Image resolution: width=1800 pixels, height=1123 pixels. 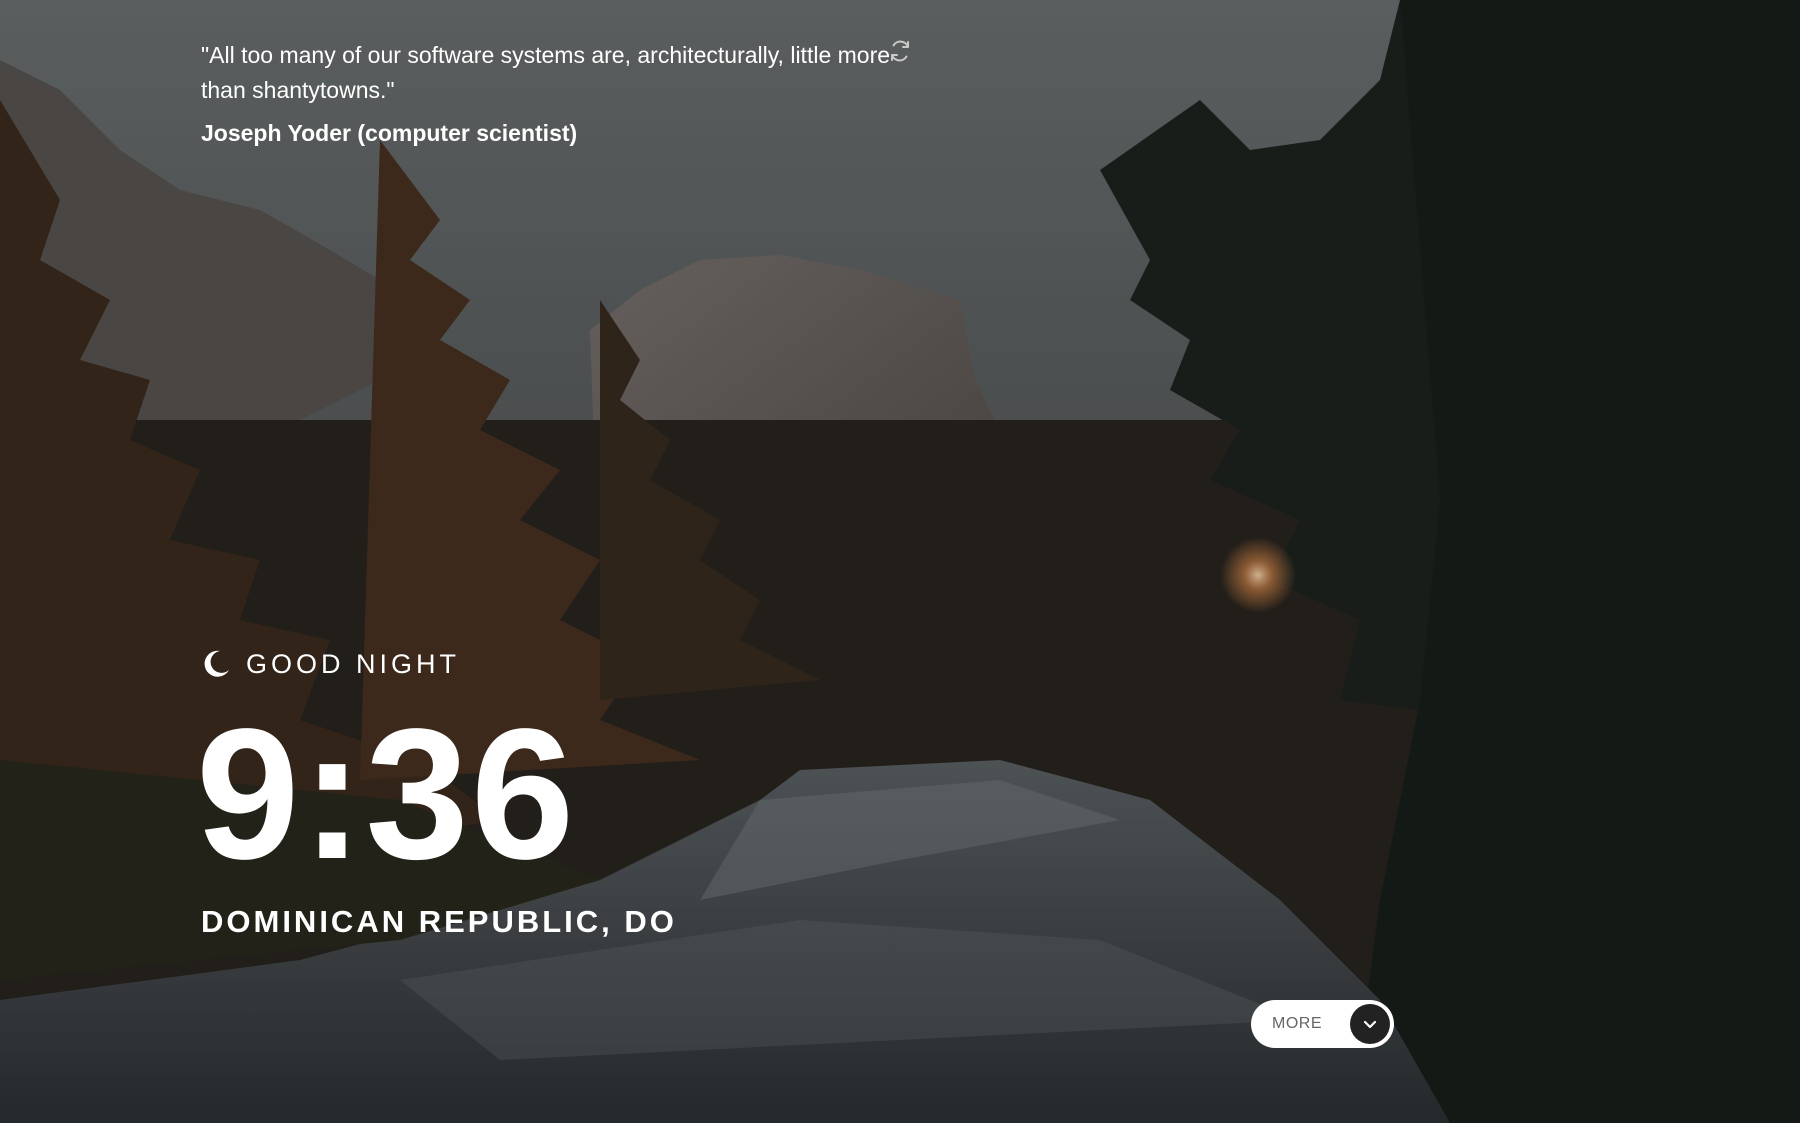 I want to click on location-label: DOMINICAN REPUBLIC, DO, so click(x=439, y=921).